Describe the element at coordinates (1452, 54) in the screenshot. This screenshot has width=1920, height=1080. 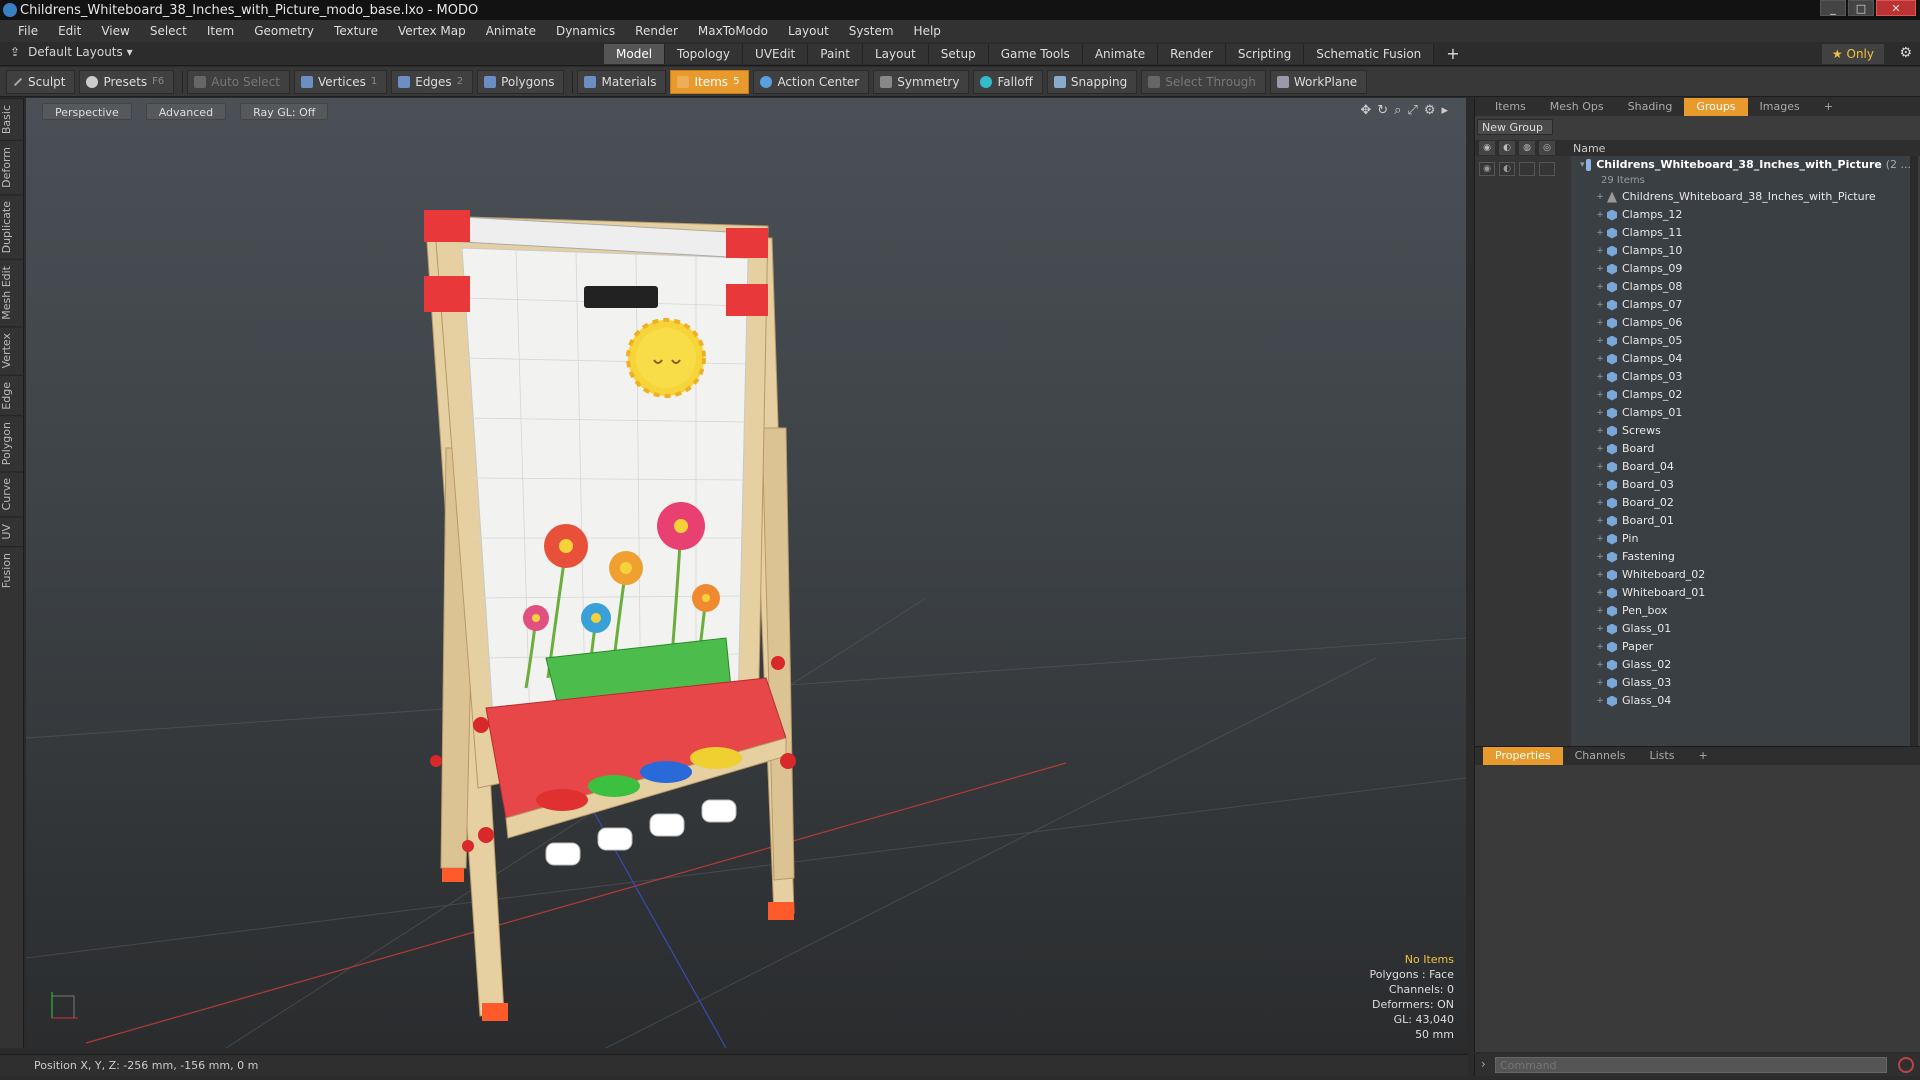
I see `add-tab-icon: +` at that location.